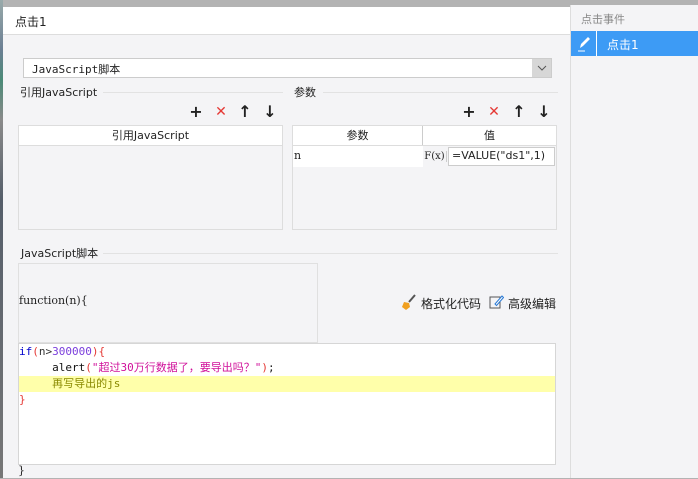 The image size is (698, 479). I want to click on event-item-selected: 点击1, so click(634, 43).